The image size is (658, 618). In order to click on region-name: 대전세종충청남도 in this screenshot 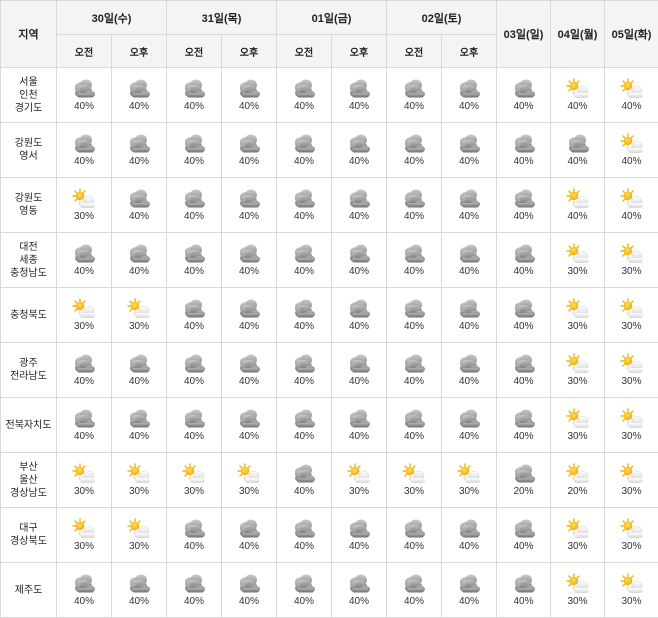, I will do `click(29, 260)`.